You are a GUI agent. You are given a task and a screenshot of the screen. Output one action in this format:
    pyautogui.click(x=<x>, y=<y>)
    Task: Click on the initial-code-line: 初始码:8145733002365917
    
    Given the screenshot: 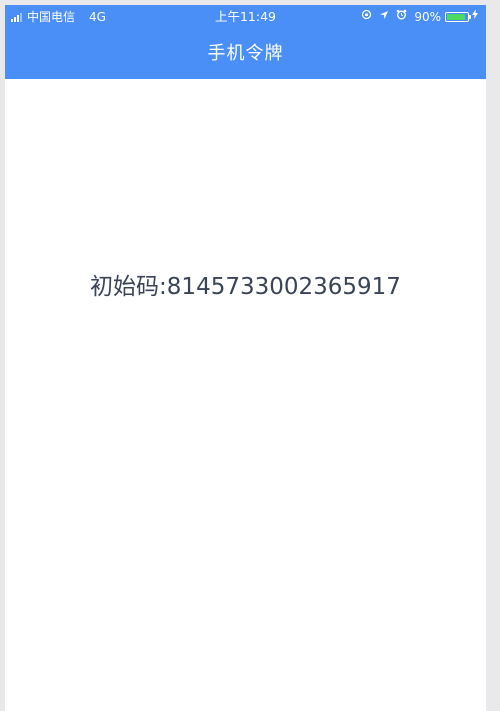 What is the action you would take?
    pyautogui.click(x=245, y=284)
    